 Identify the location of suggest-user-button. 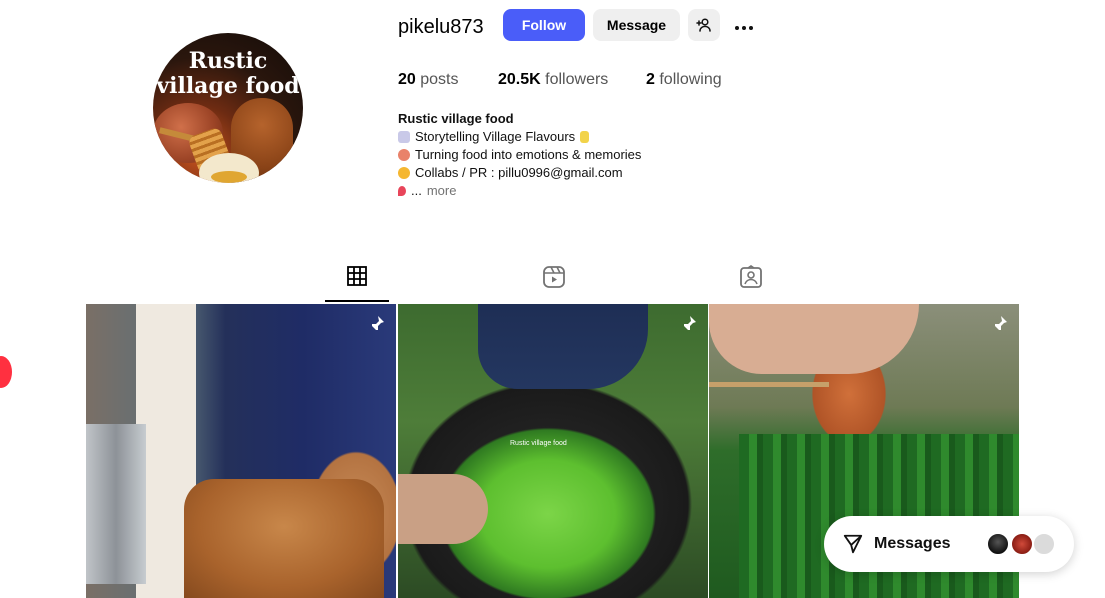
(704, 25).